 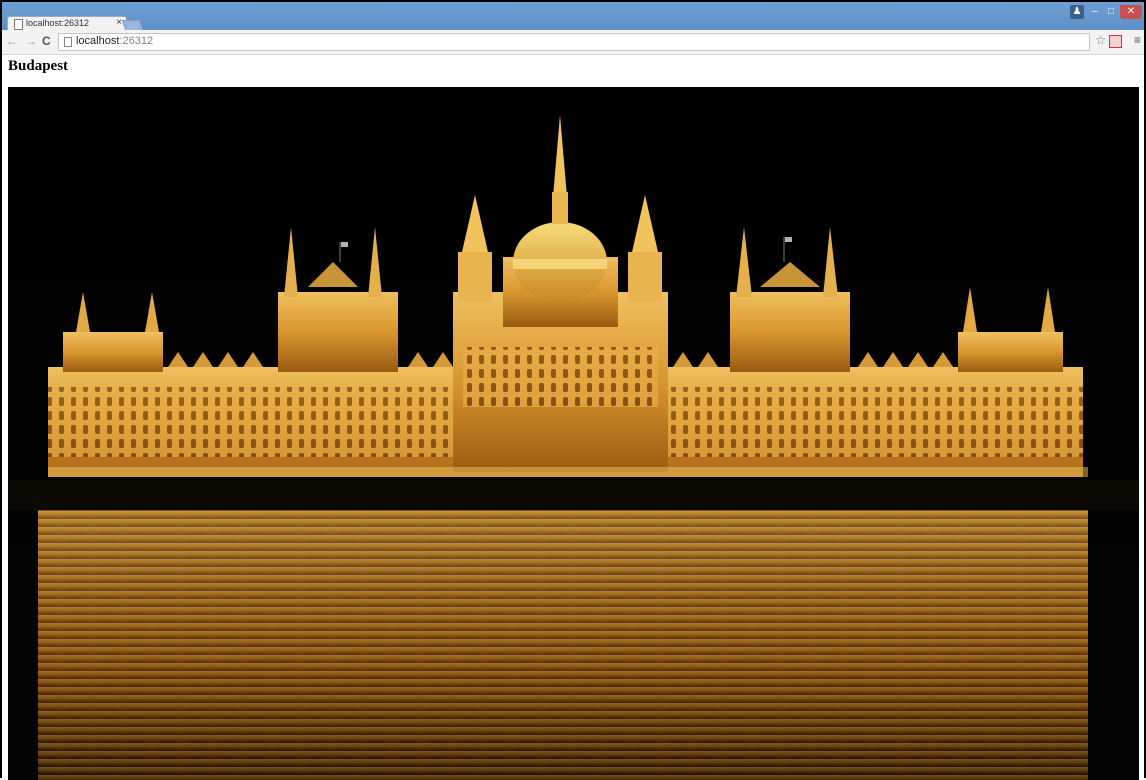 I want to click on close-window-button: ✕, so click(x=1131, y=12).